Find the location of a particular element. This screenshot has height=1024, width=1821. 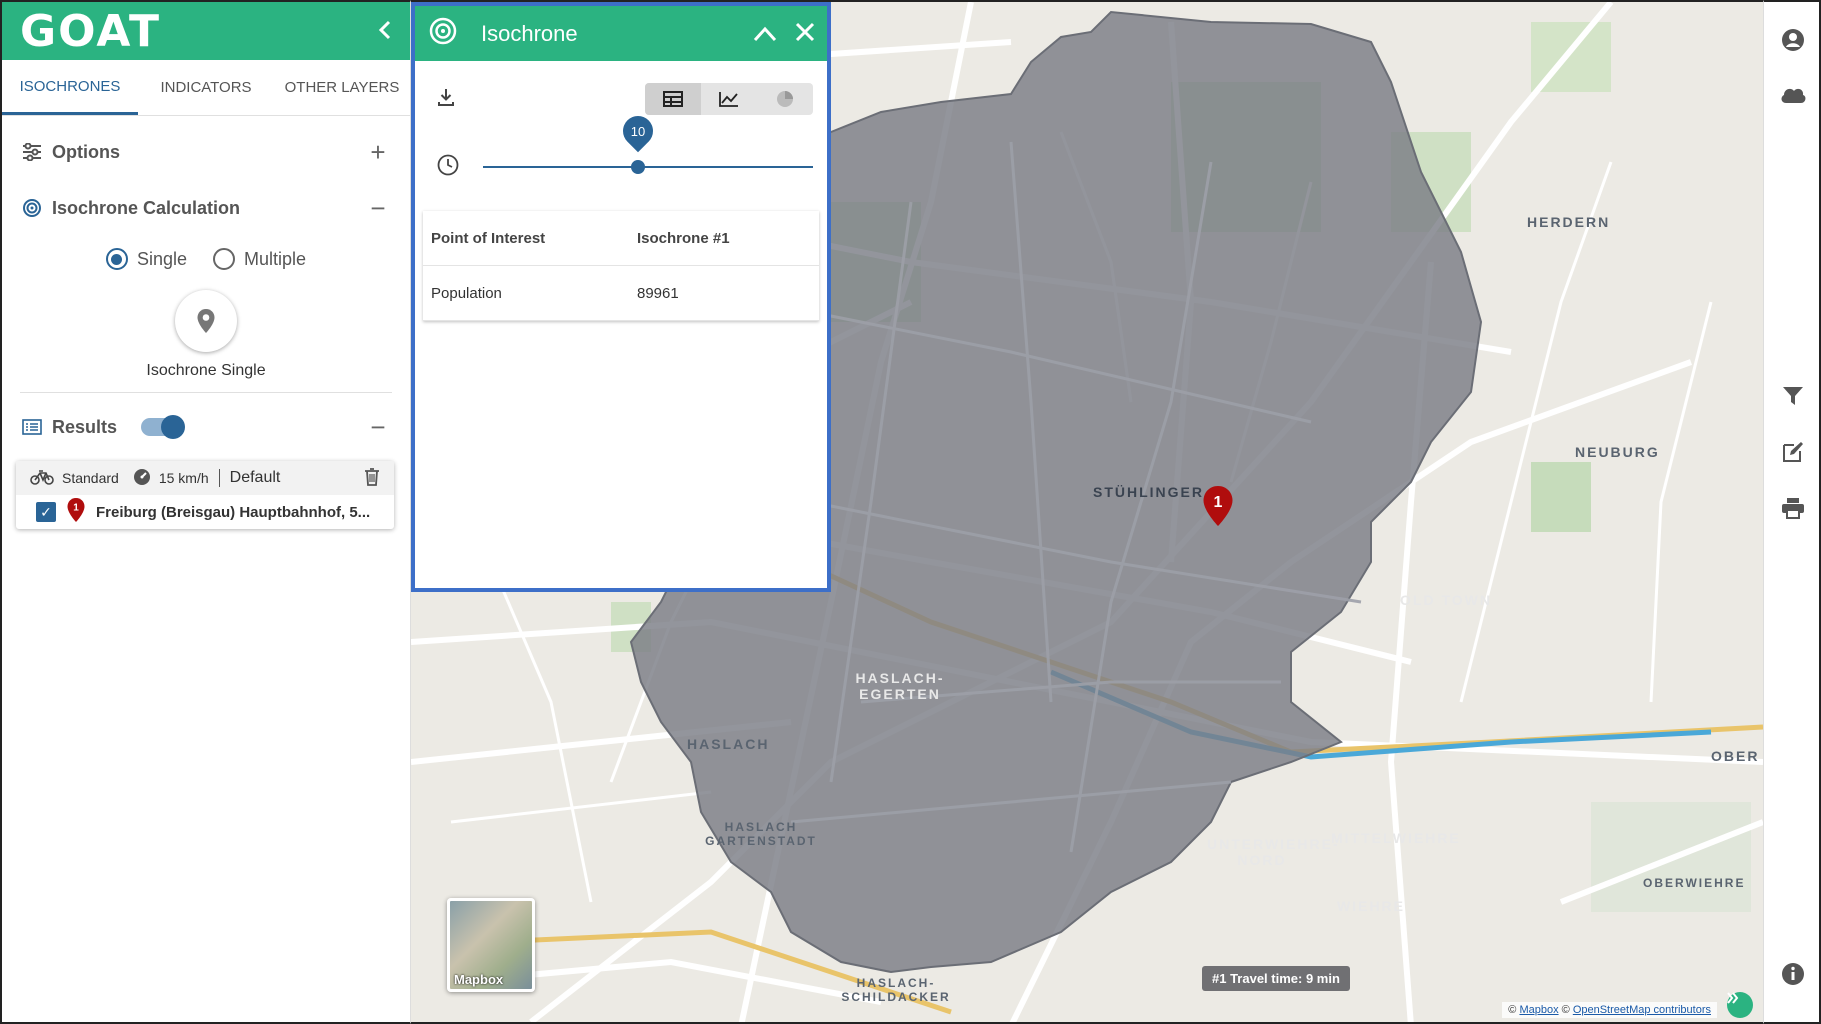

chevron-up-icon is located at coordinates (765, 34).